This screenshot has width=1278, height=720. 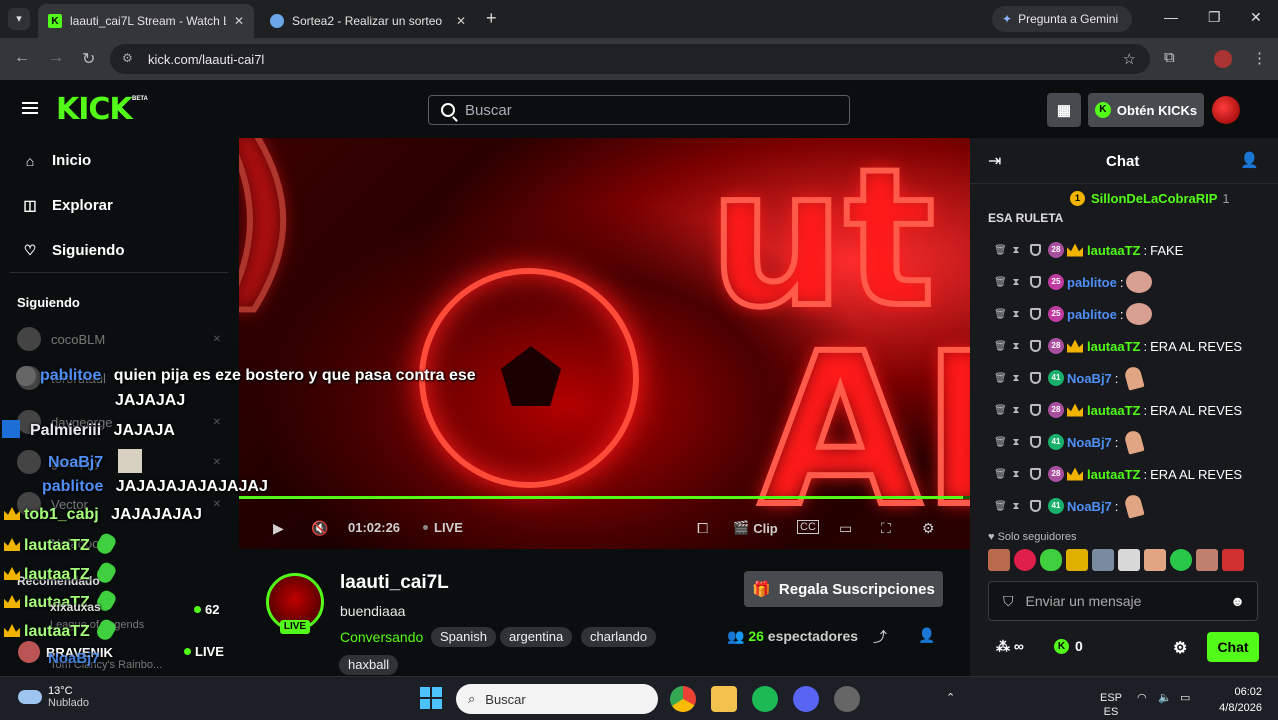 What do you see at coordinates (56, 160) in the screenshot?
I see `sidebar-item-inicio: ⌂ Inicio` at bounding box center [56, 160].